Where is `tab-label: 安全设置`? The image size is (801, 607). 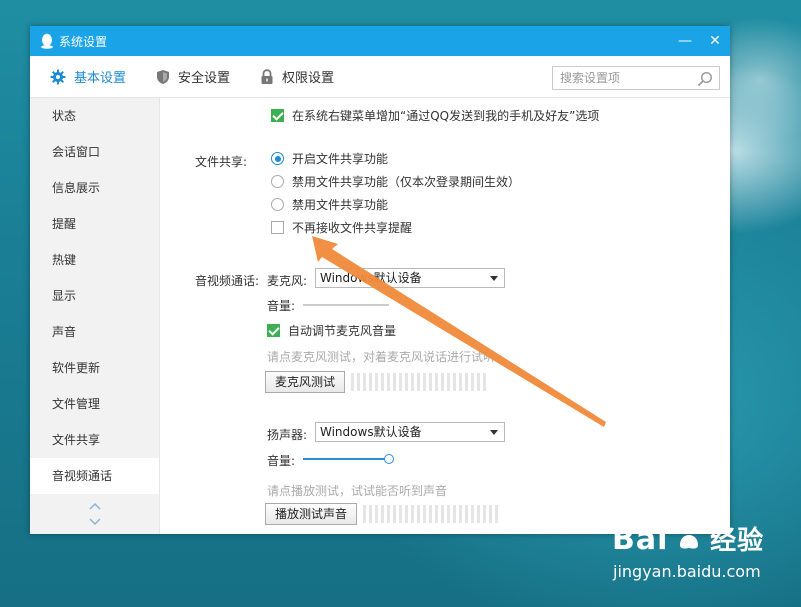
tab-label: 安全设置 is located at coordinates (204, 78).